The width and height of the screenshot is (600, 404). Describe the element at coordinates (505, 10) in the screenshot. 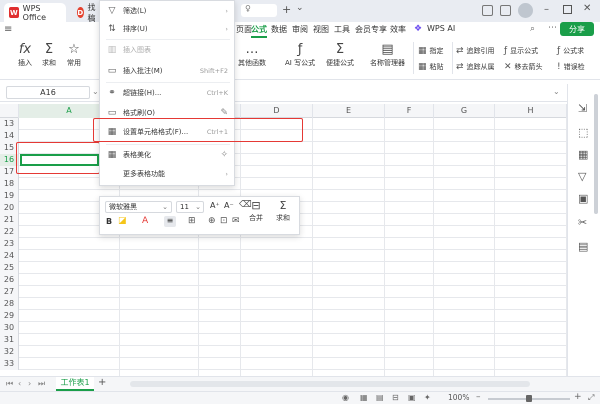

I see `window-icon` at that location.